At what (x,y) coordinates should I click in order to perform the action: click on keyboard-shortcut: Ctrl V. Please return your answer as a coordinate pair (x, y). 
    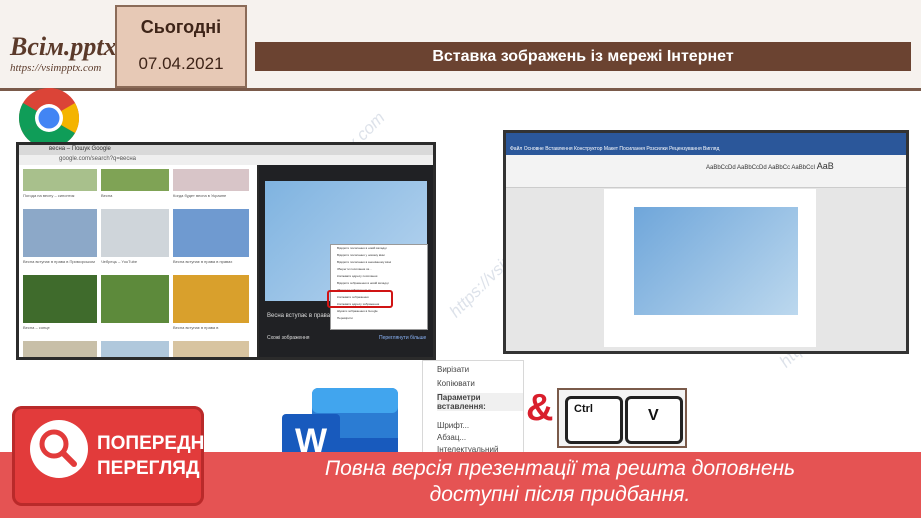
    Looking at the image, I should click on (622, 418).